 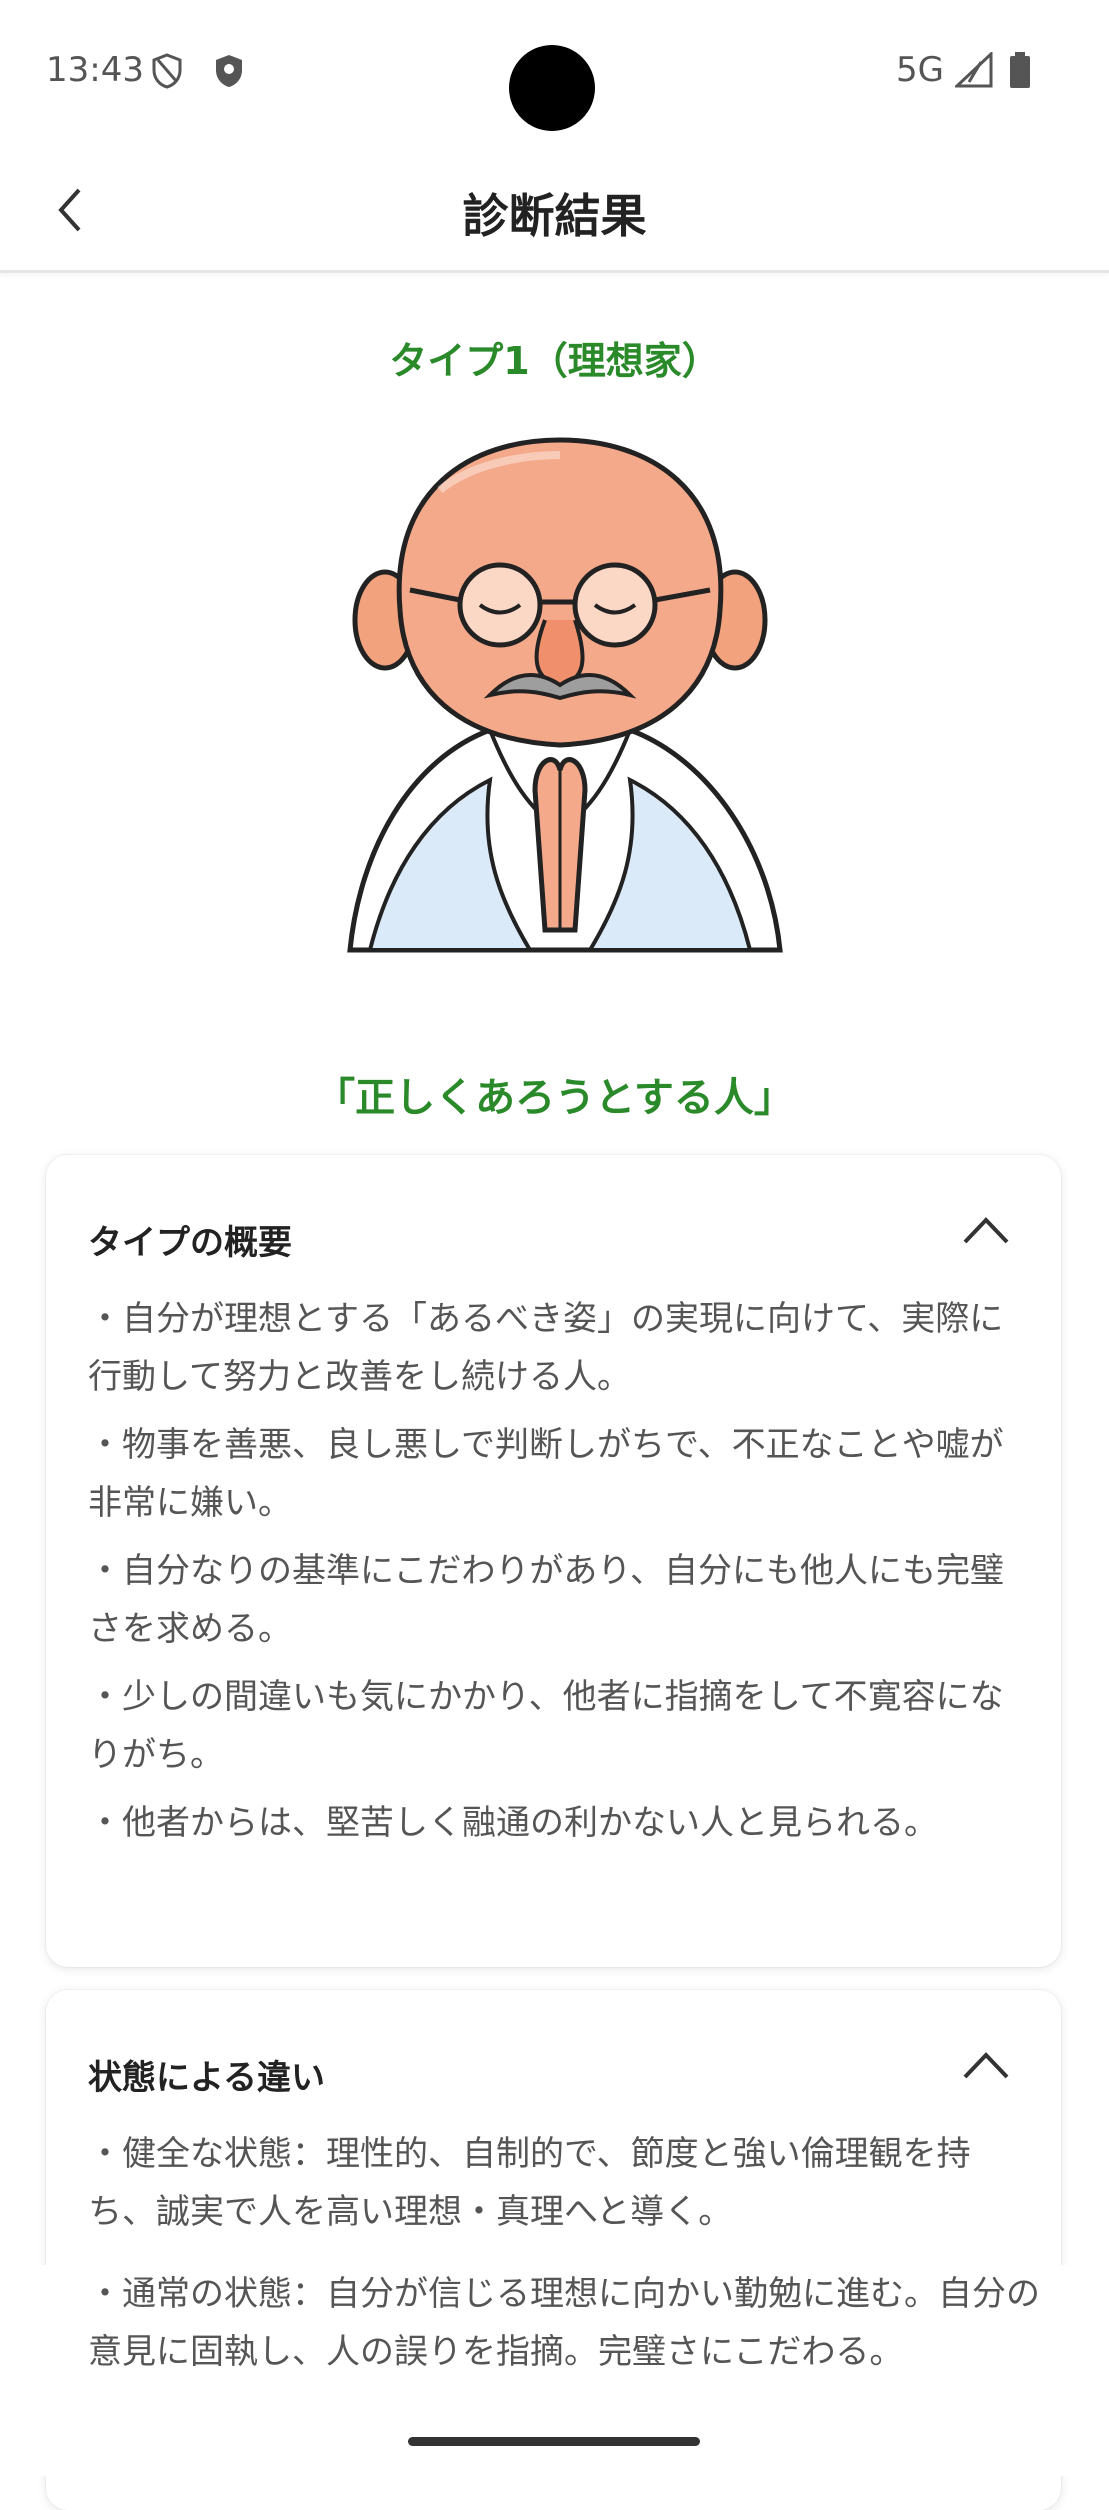 What do you see at coordinates (206, 2078) in the screenshot?
I see `states-heading: 状態による違い` at bounding box center [206, 2078].